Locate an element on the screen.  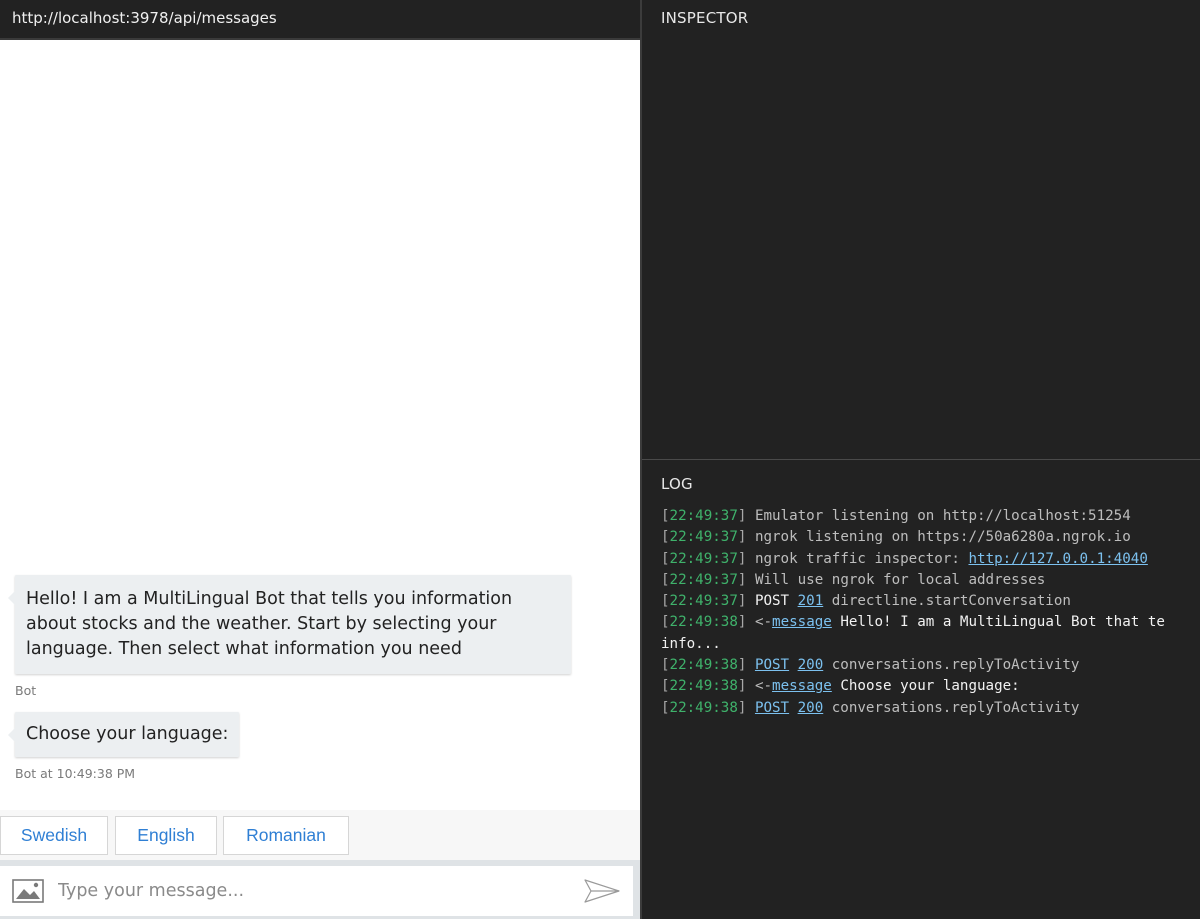
log-text: Choose your language: is located at coordinates (930, 686).